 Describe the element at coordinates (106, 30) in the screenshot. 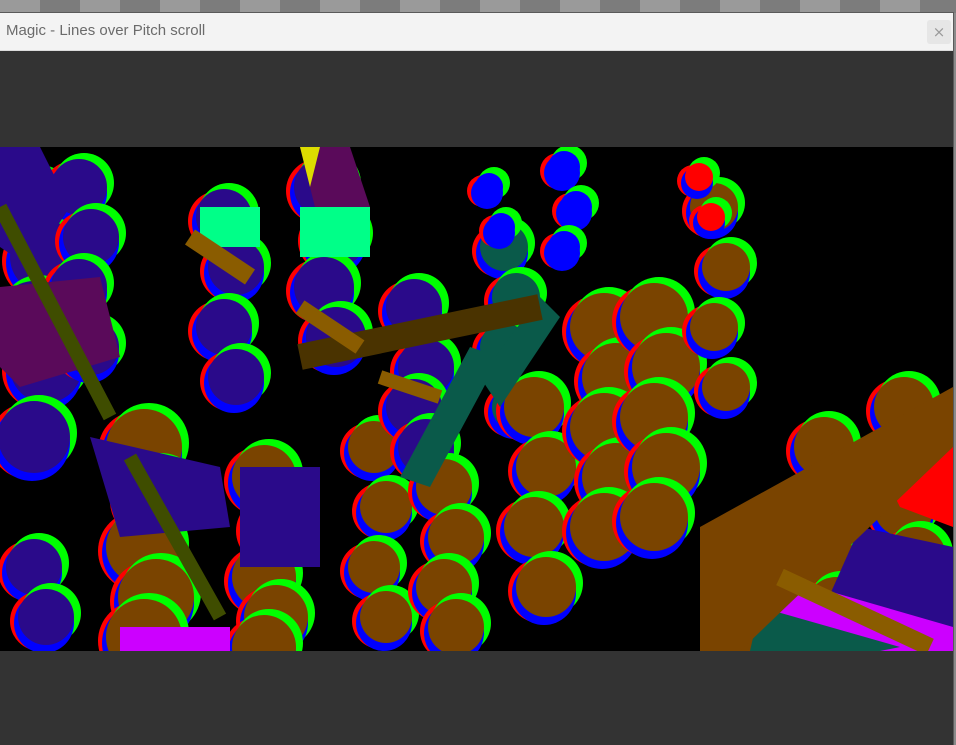

I see `window-title: Magic - Lines over Pitch scroll` at that location.